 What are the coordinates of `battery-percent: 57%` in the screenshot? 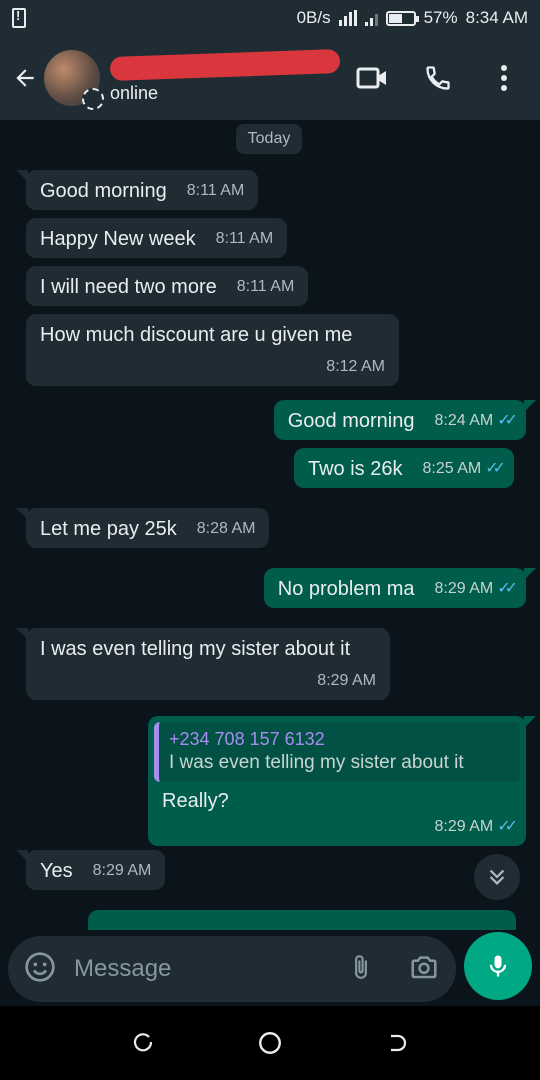 It's located at (440, 17).